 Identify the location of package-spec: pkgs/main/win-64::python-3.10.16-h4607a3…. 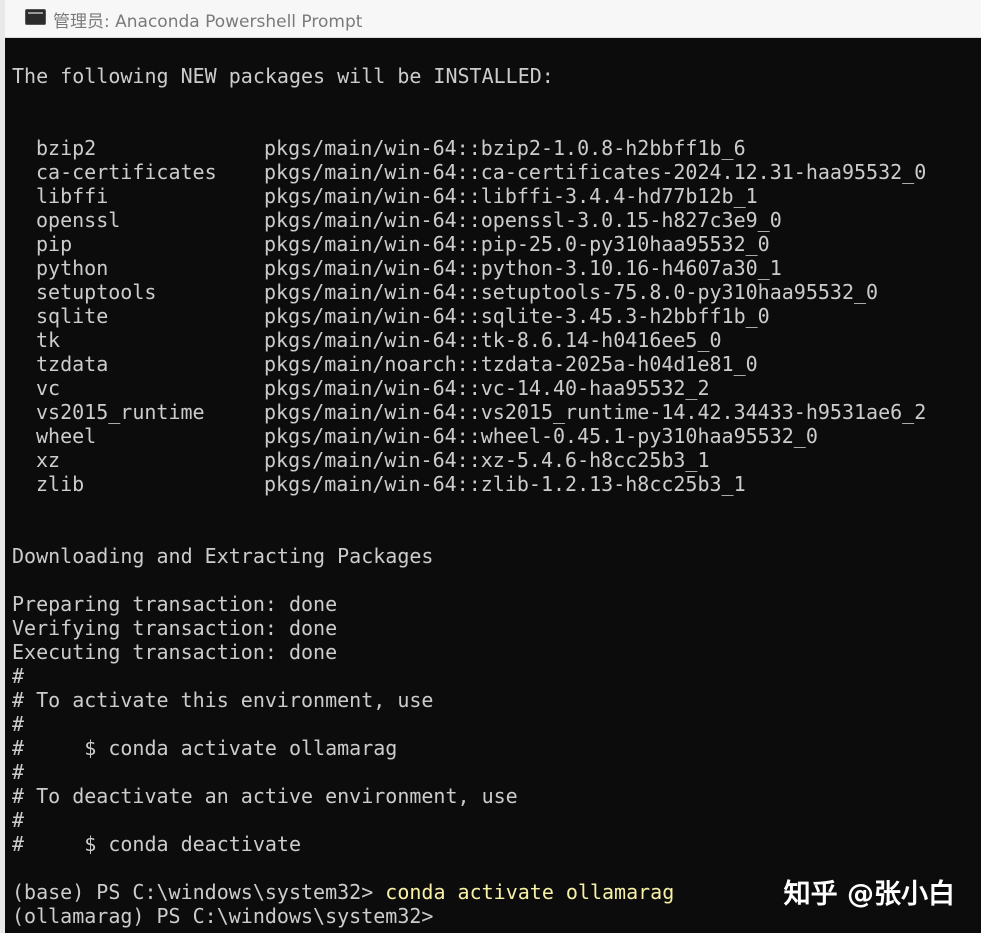
(523, 268).